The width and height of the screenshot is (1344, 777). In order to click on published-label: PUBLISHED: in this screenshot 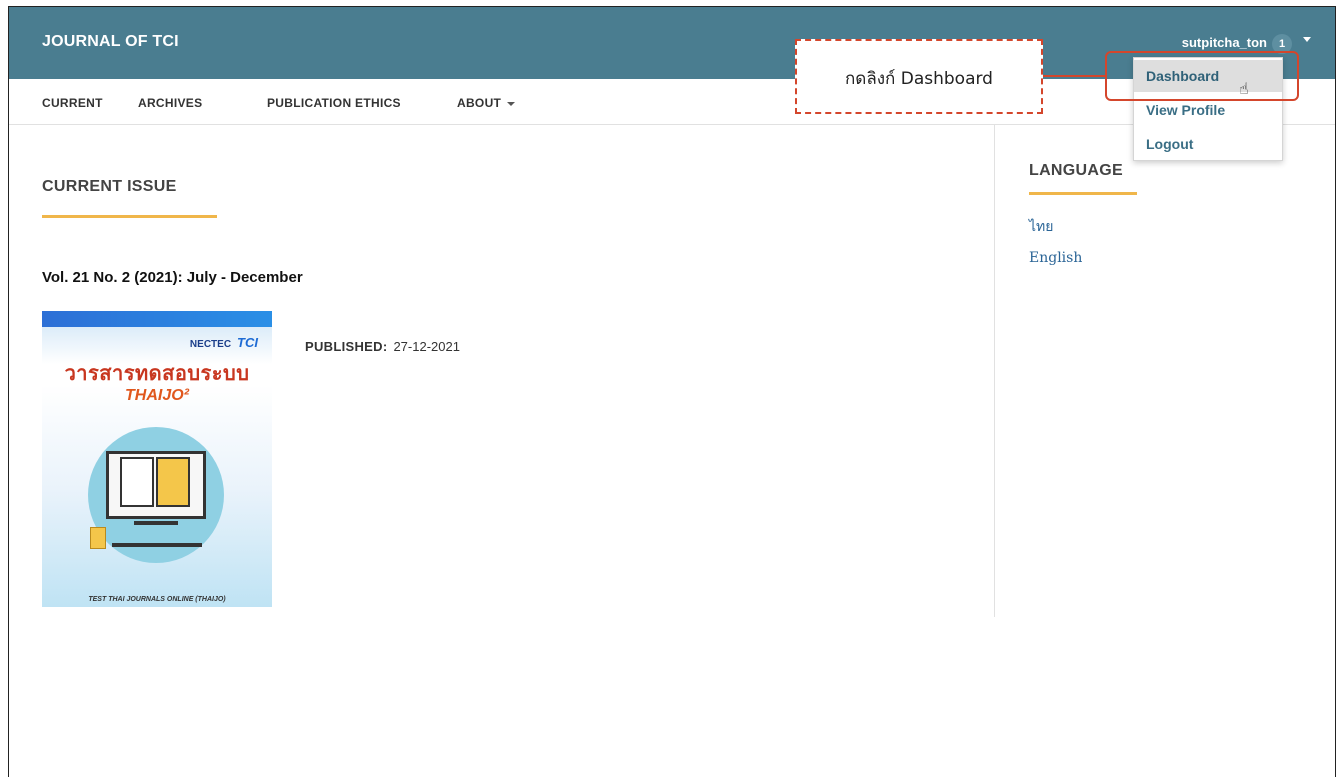, I will do `click(346, 346)`.